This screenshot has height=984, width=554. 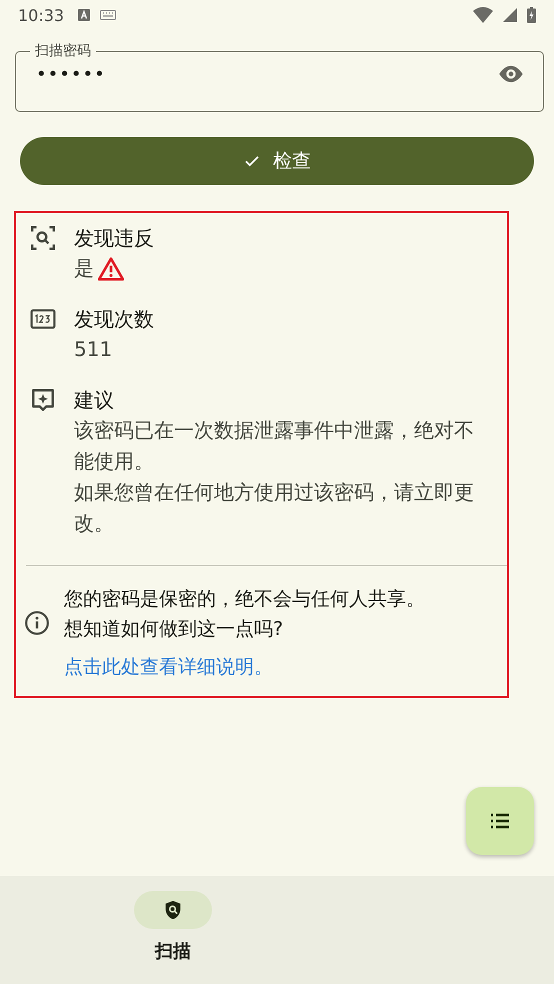 I want to click on privacy-note: 您的密码是保密的，绝不会与任何人共享。, so click(x=245, y=599).